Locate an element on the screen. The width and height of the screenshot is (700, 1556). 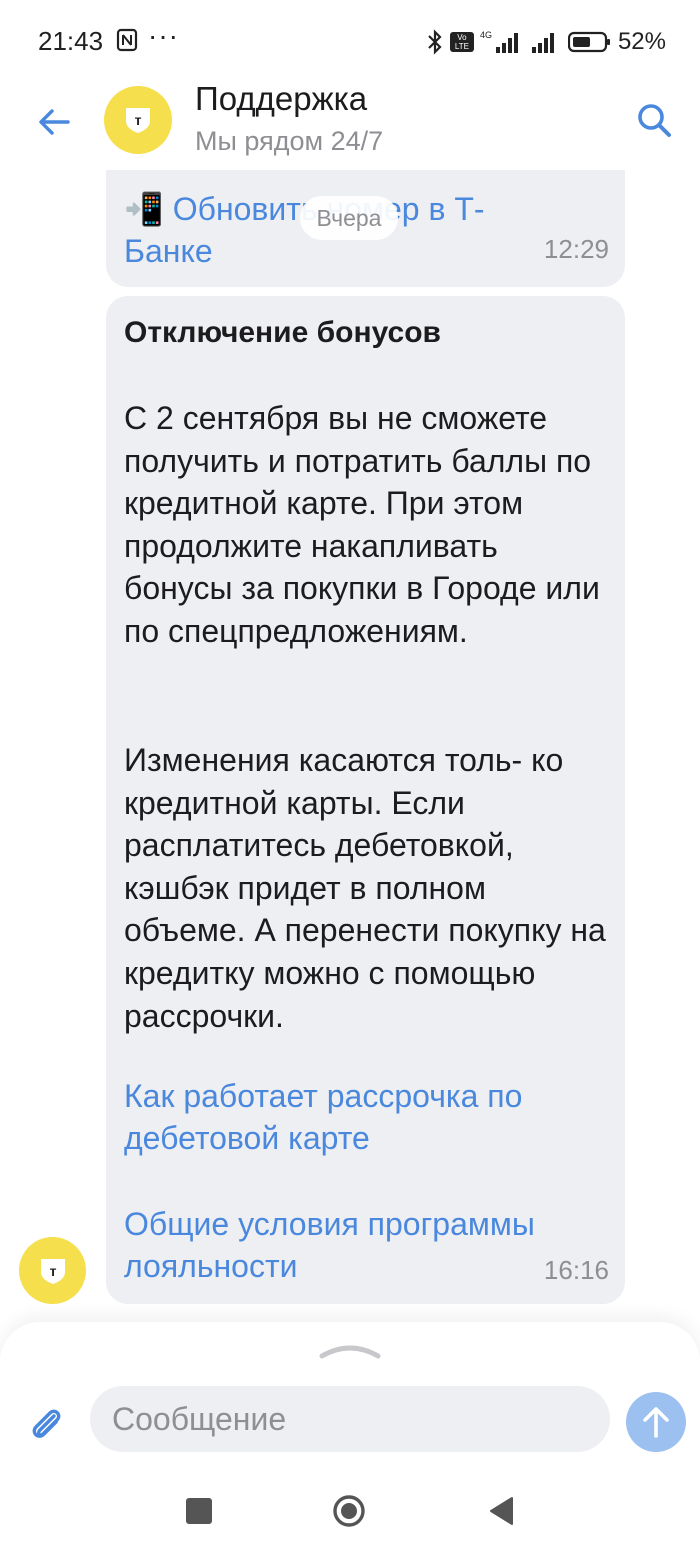
expand-chevron-icon is located at coordinates (350, 1351).